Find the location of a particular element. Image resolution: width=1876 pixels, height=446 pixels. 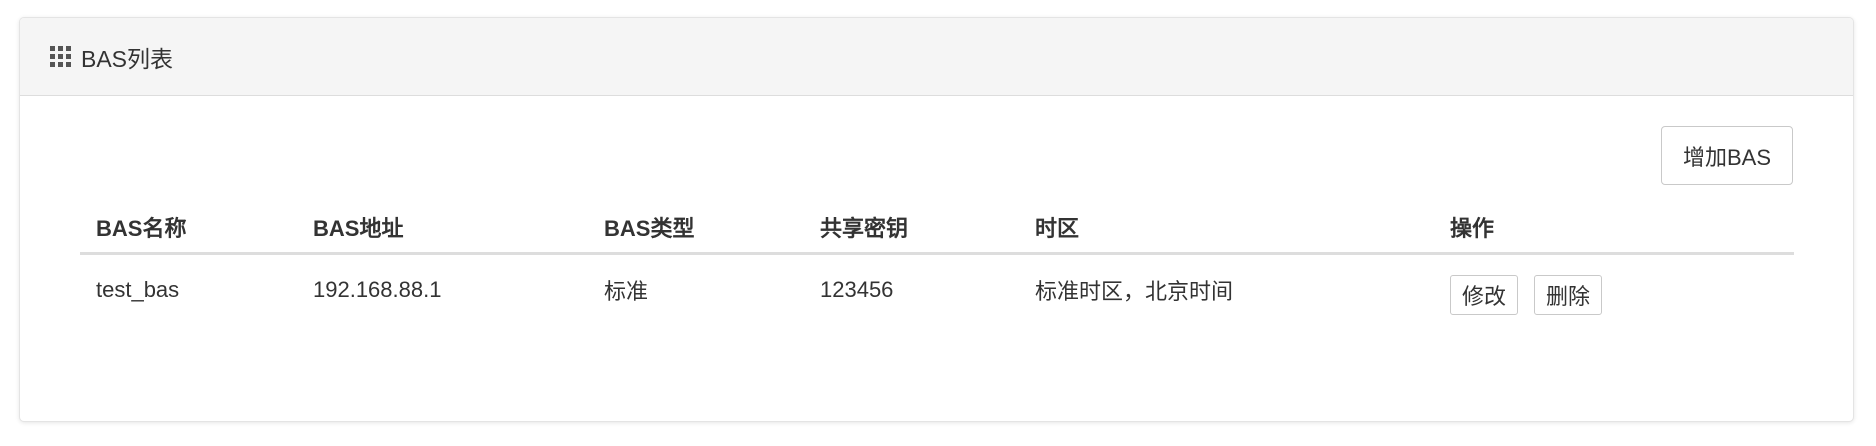

add-bas-button: 增加BAS is located at coordinates (1726, 155).